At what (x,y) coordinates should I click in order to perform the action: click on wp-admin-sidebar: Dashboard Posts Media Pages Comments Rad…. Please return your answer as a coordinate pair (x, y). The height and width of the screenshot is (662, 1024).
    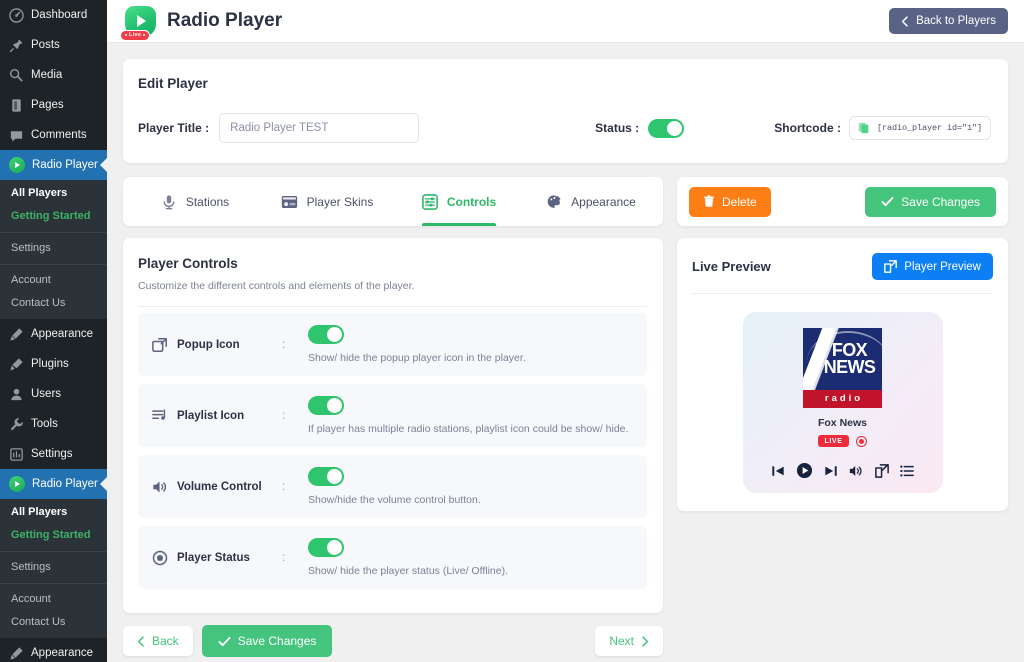
    Looking at the image, I should click on (53, 331).